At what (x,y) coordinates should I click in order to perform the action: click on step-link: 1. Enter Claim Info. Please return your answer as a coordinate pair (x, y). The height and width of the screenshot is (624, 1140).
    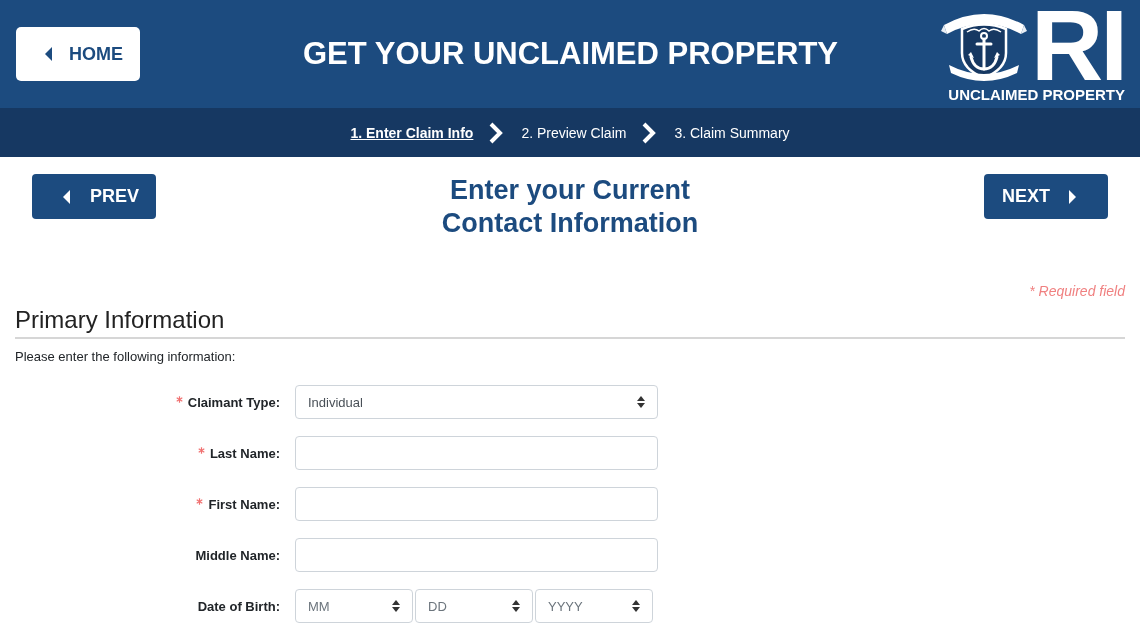
    Looking at the image, I should click on (412, 132).